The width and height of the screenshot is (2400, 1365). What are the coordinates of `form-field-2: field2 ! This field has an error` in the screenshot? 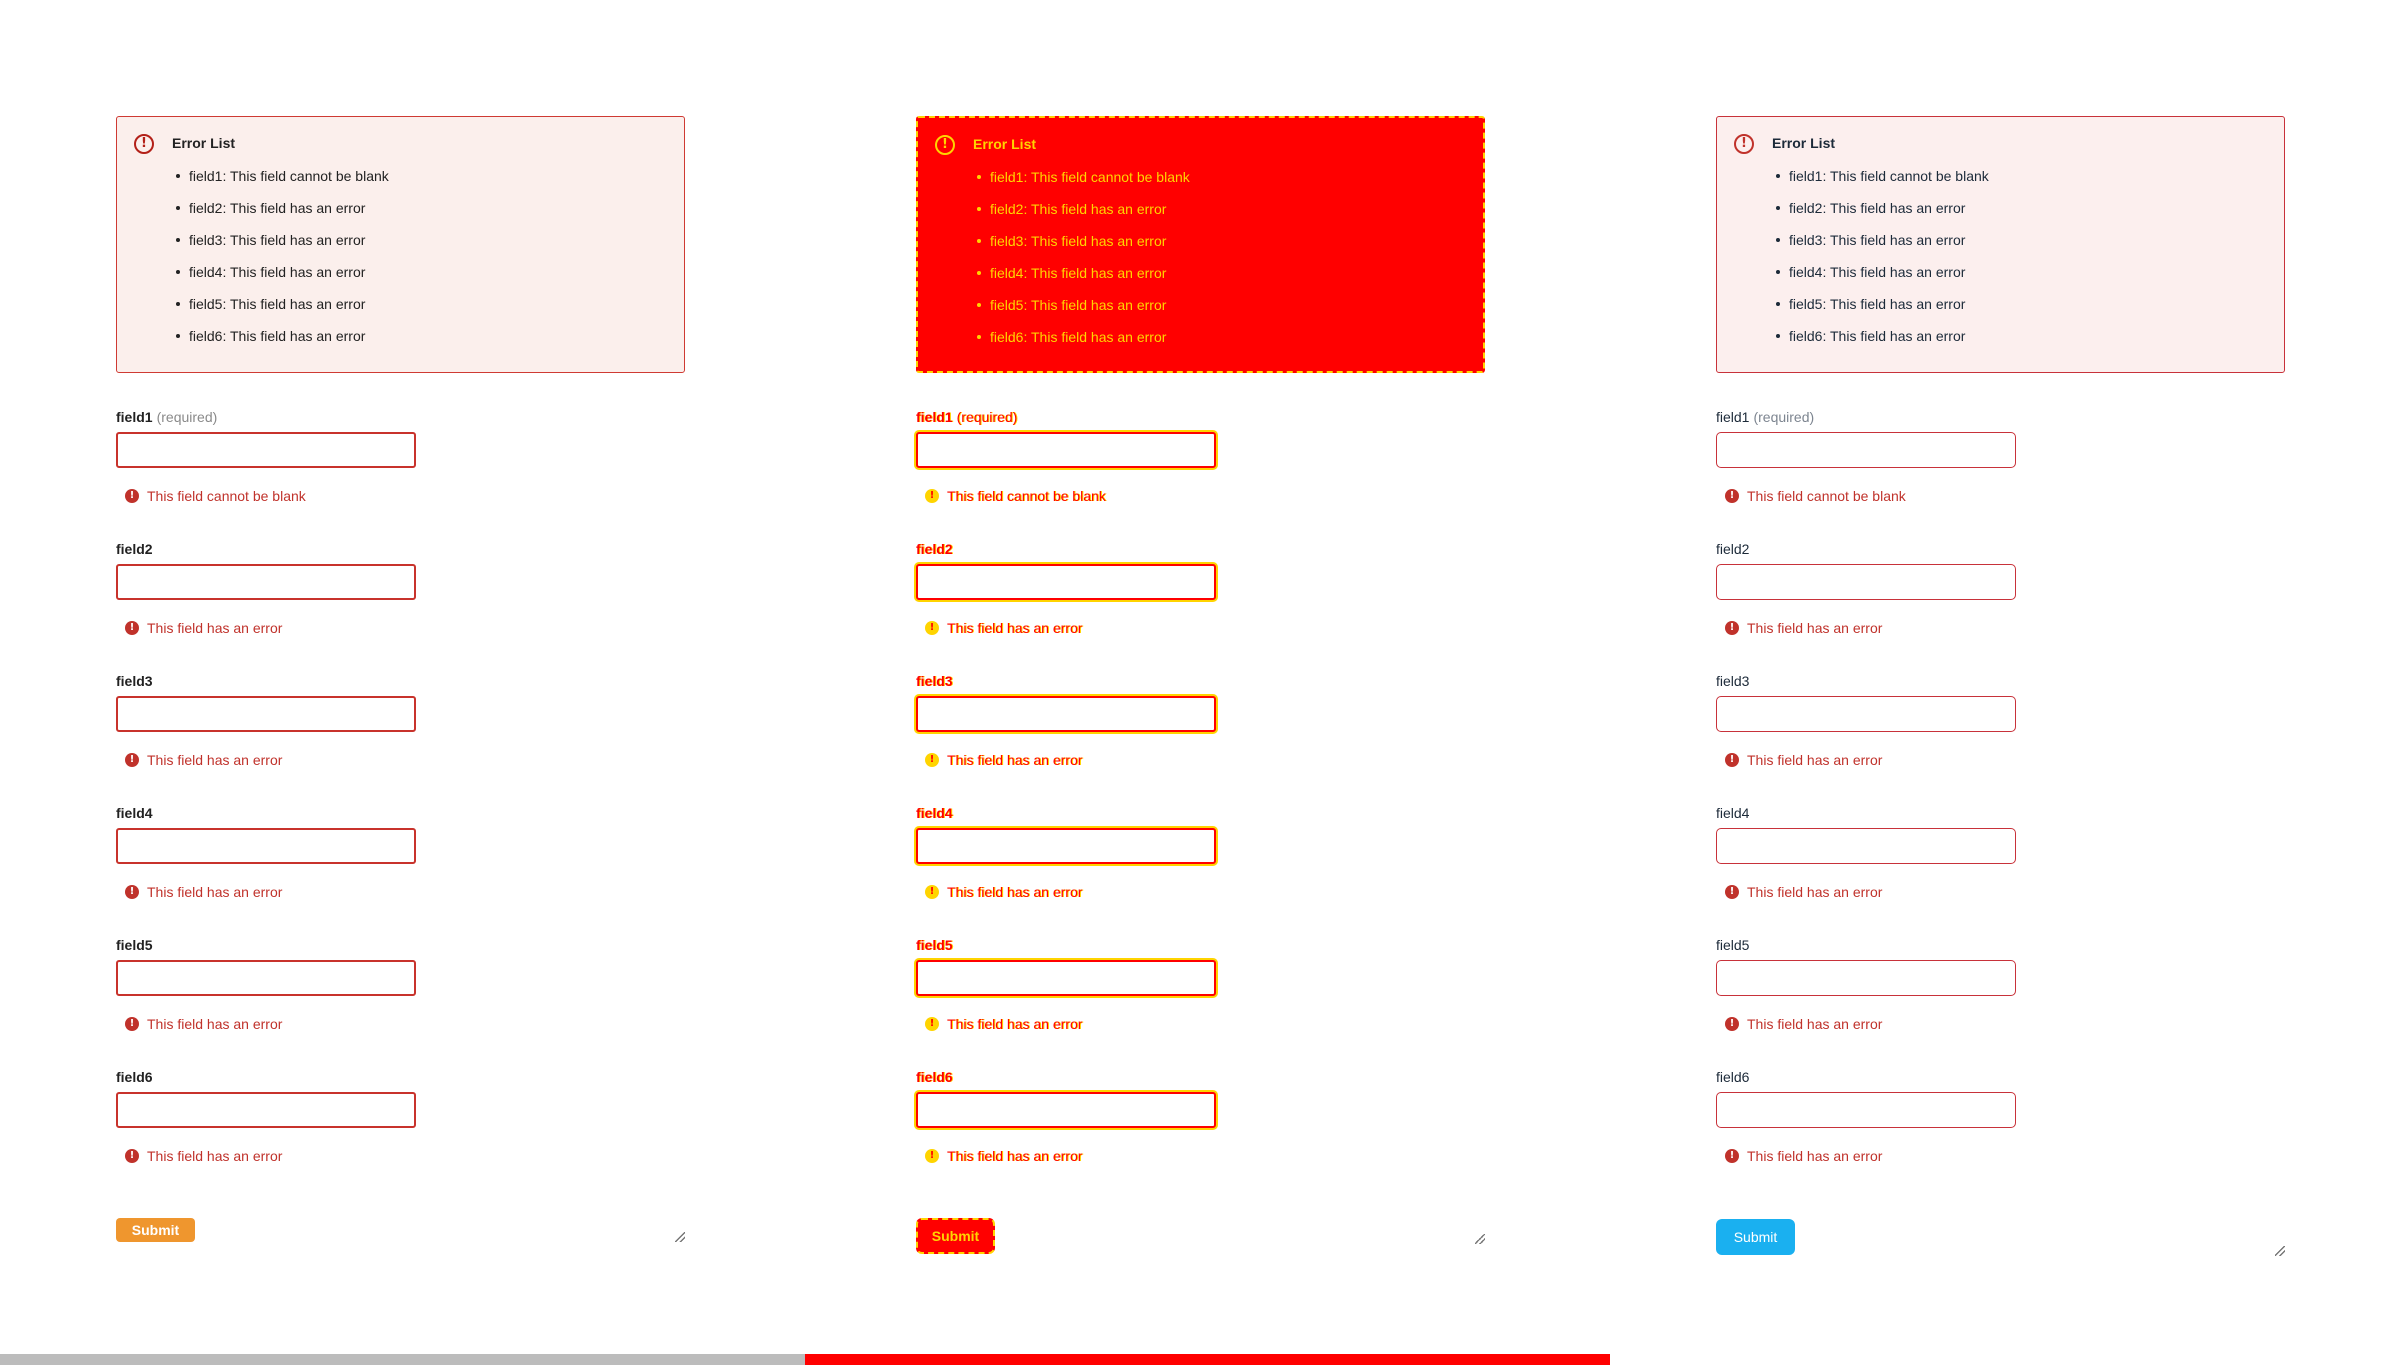 It's located at (1200, 607).